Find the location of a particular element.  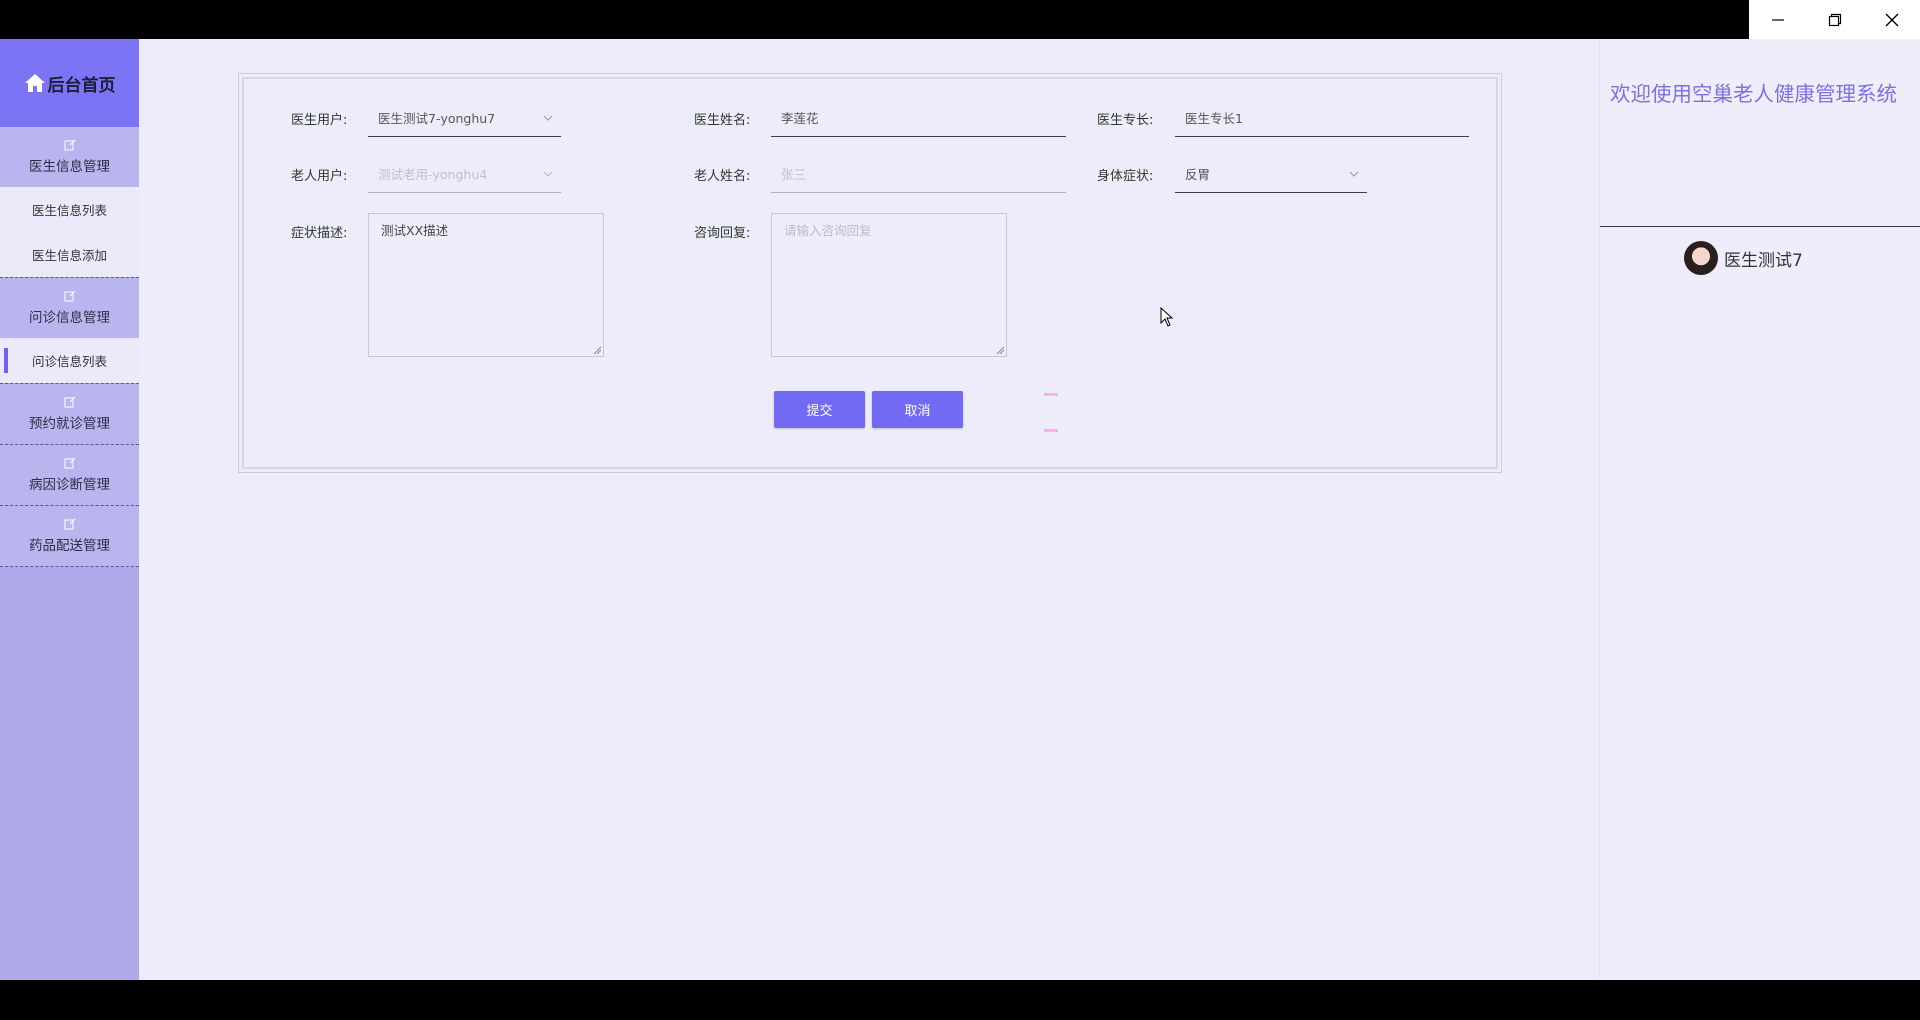

symptom-desc-textarea: 测试XX描述 is located at coordinates (486, 285).